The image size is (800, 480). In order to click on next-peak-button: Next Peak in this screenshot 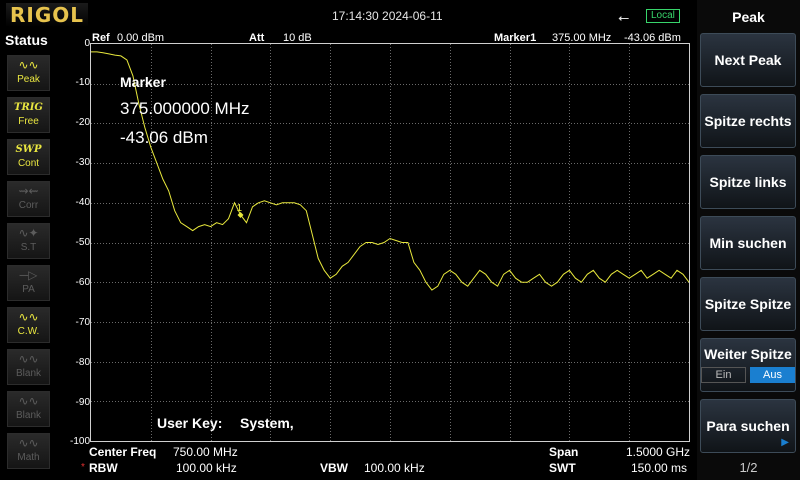, I will do `click(748, 60)`.